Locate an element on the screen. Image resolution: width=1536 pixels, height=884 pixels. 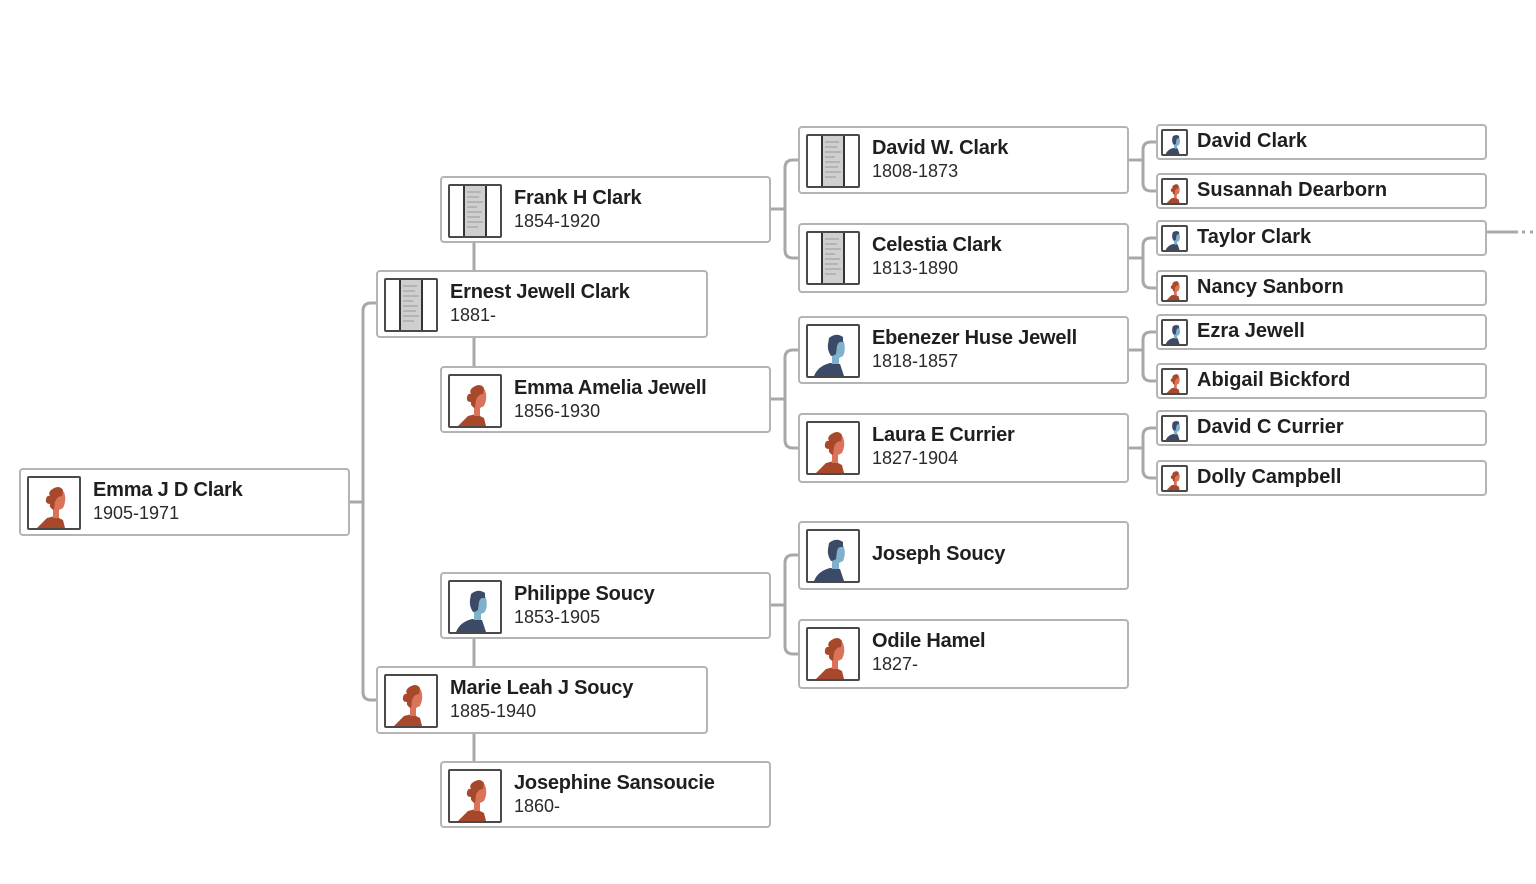
person-dates: 1881- is located at coordinates (473, 315).